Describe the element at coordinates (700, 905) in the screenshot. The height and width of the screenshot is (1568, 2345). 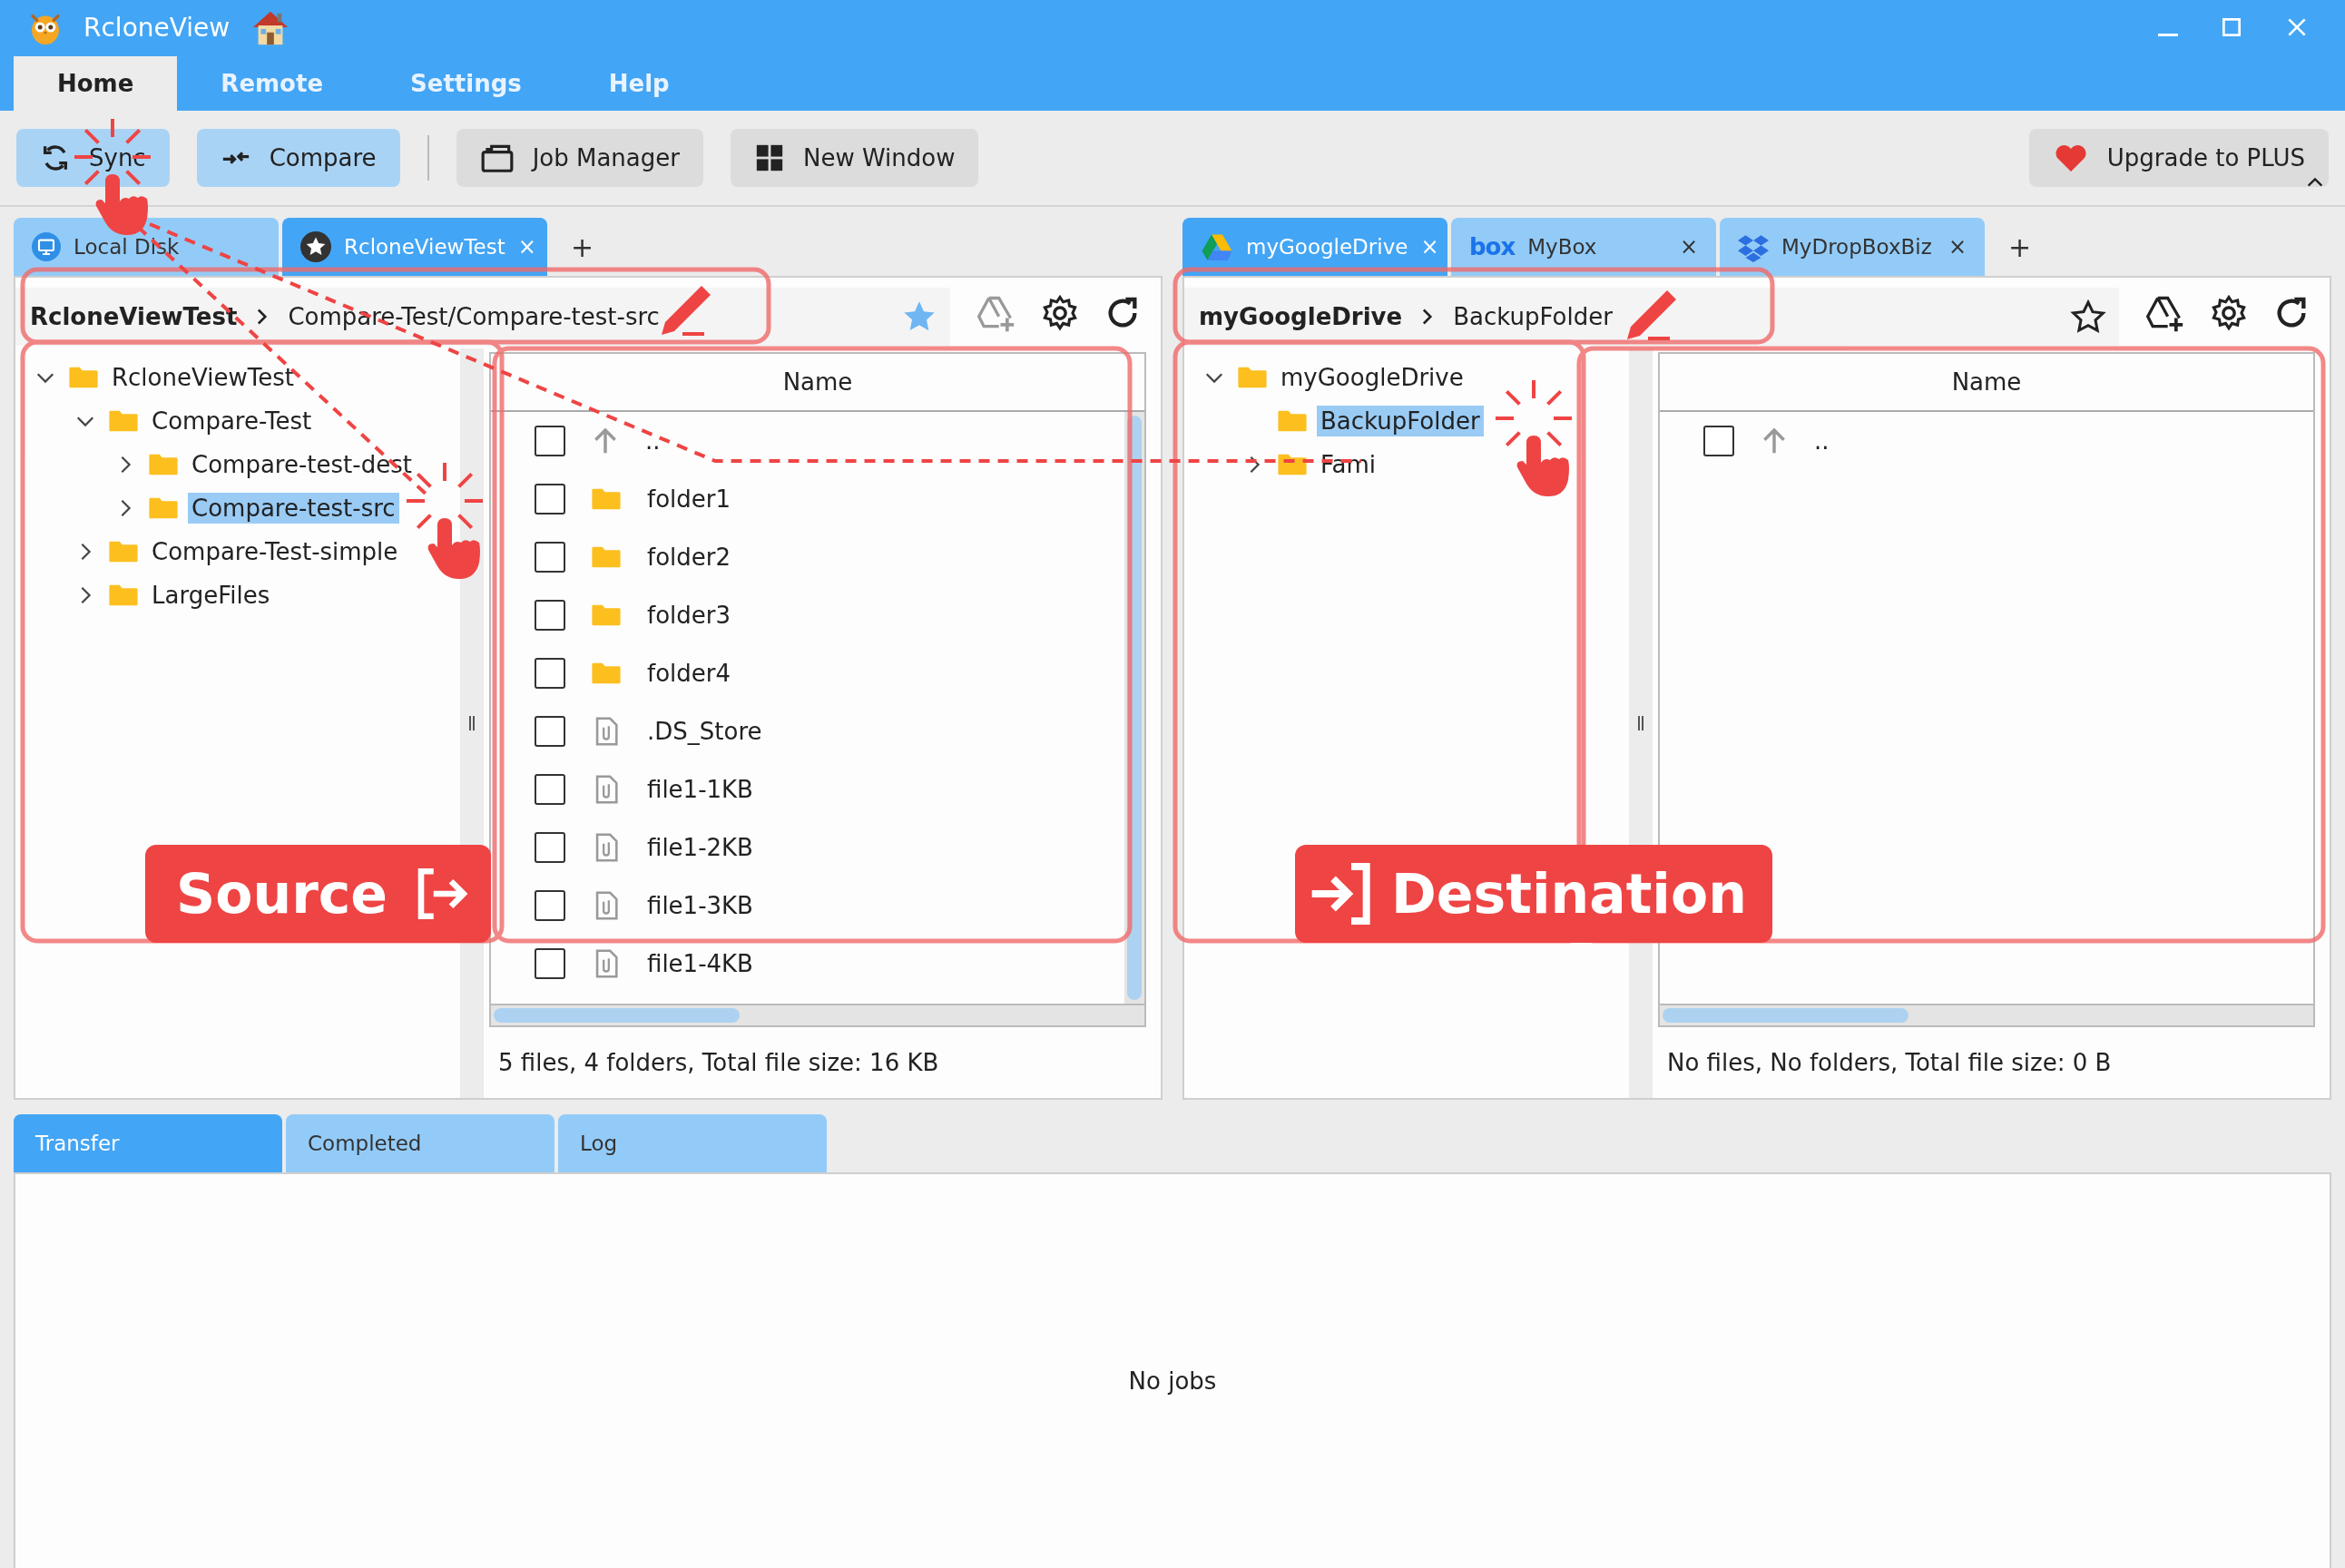
I see `file-name: file1-3KB` at that location.